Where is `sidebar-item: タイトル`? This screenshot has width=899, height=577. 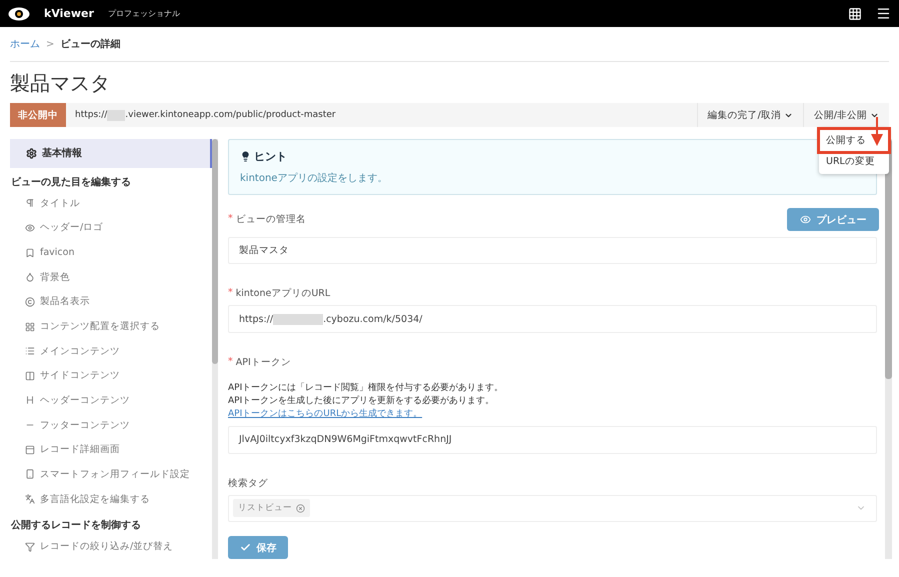 sidebar-item: タイトル is located at coordinates (111, 203).